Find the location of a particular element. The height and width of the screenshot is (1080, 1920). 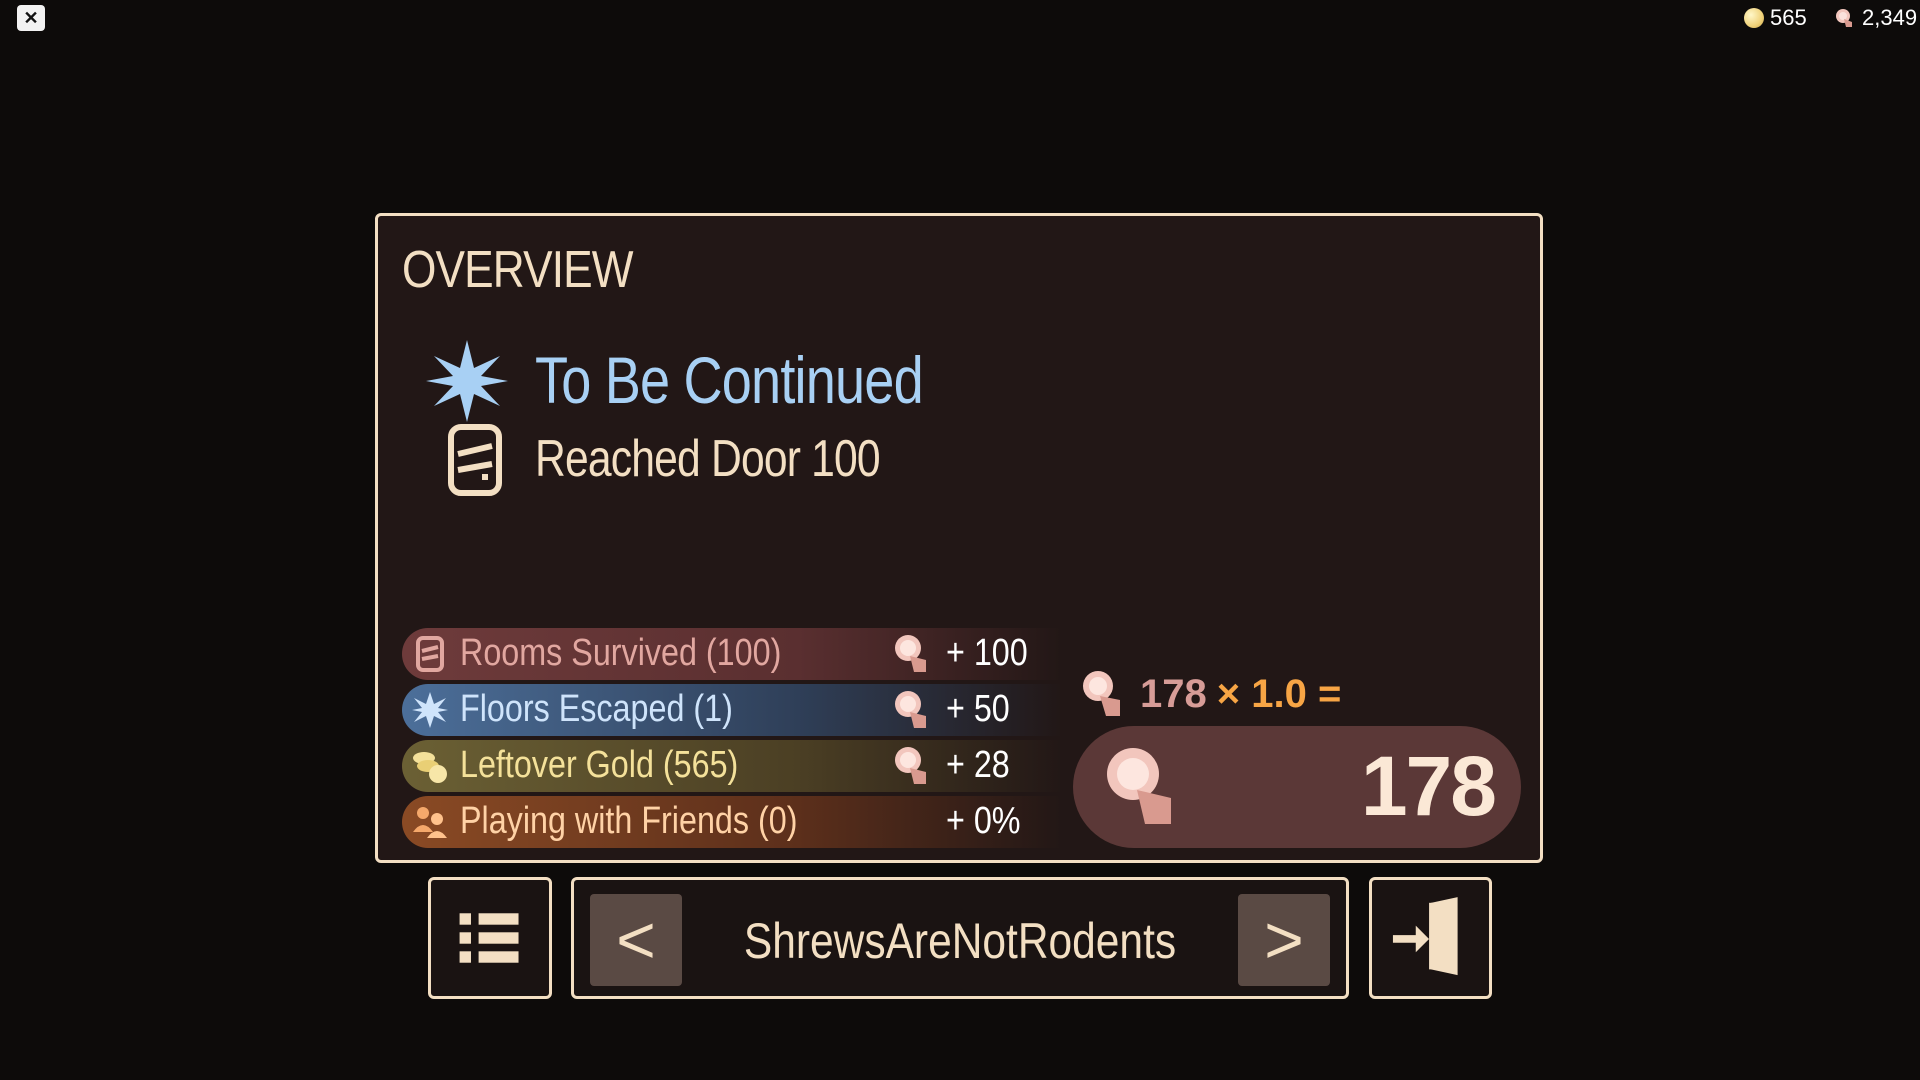

list-icon is located at coordinates (489, 938).